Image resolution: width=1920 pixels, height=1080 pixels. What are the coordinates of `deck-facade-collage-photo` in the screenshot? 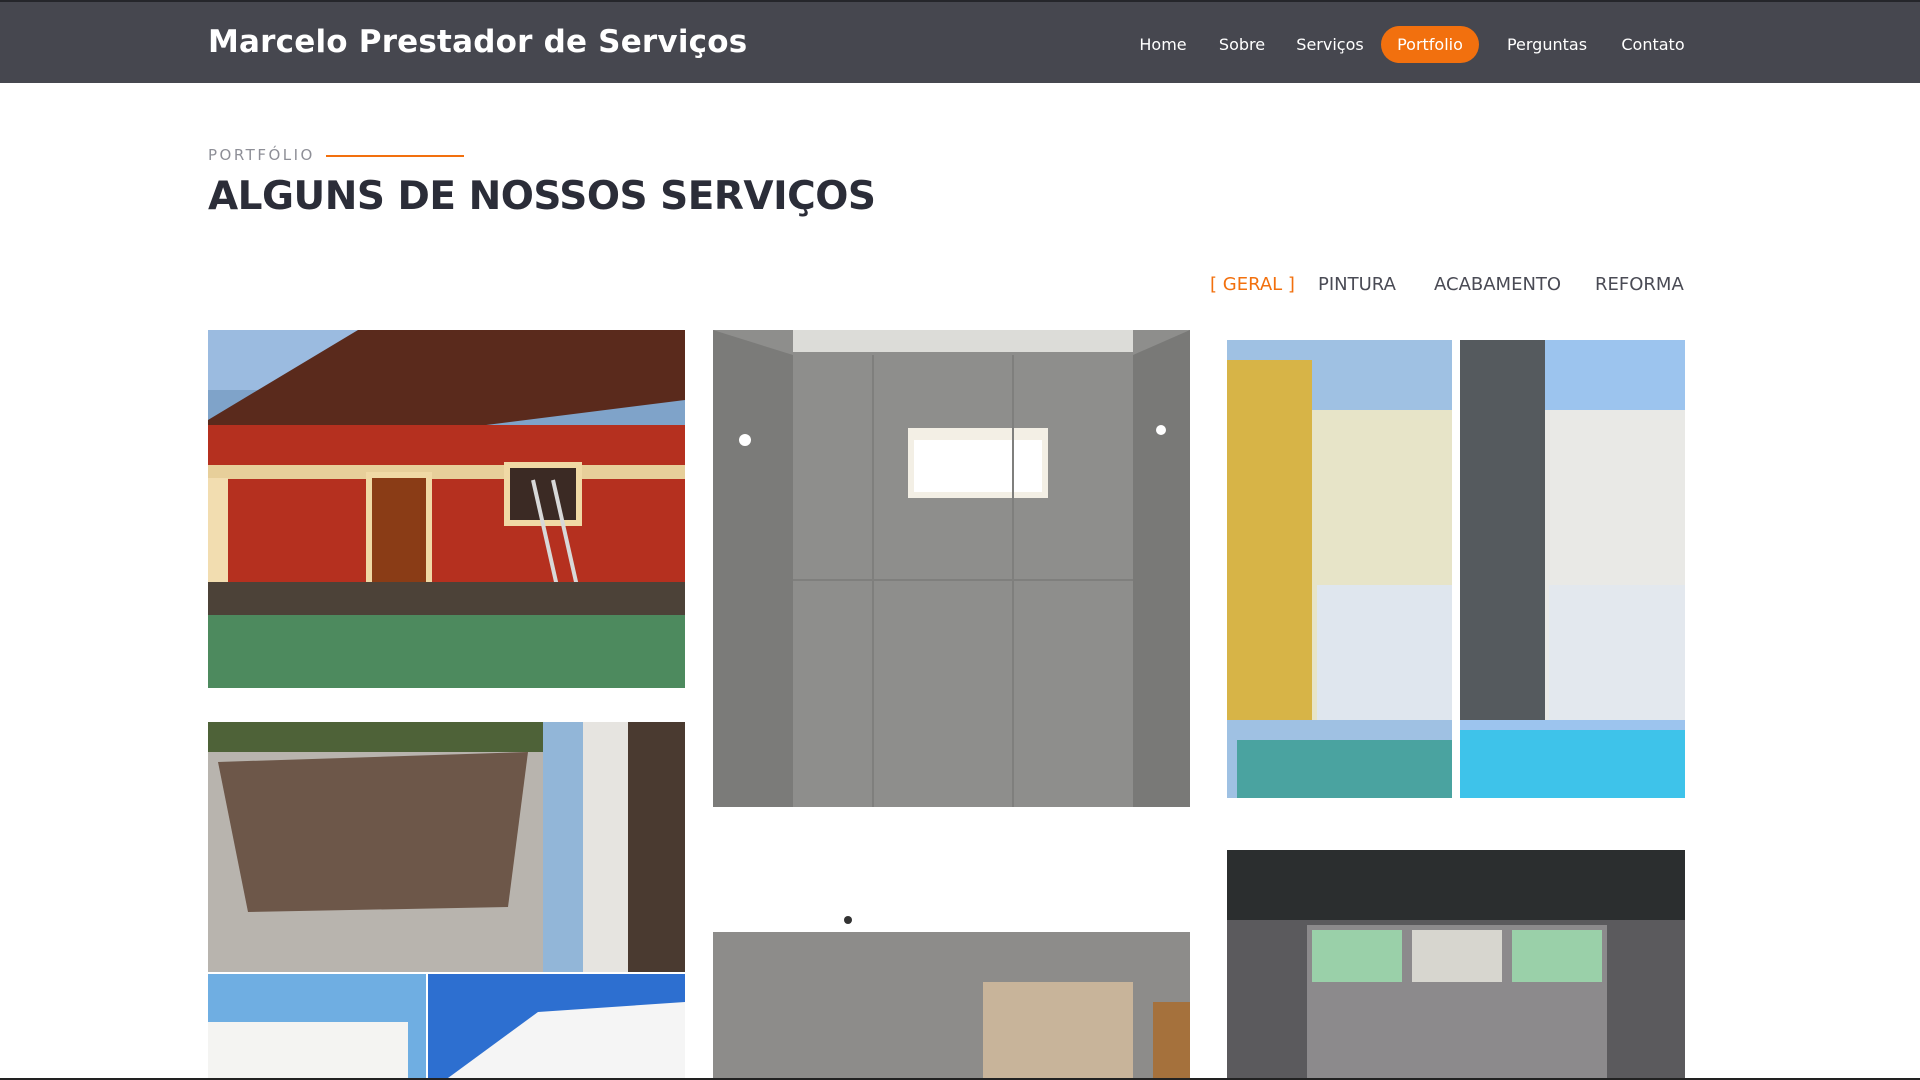 It's located at (446, 900).